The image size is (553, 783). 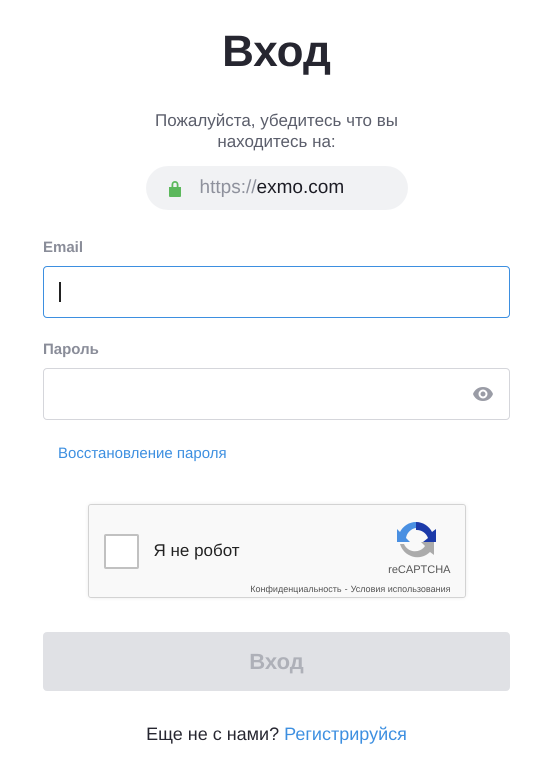 What do you see at coordinates (213, 734) in the screenshot?
I see `signup-prompt: Еще не с нами?` at bounding box center [213, 734].